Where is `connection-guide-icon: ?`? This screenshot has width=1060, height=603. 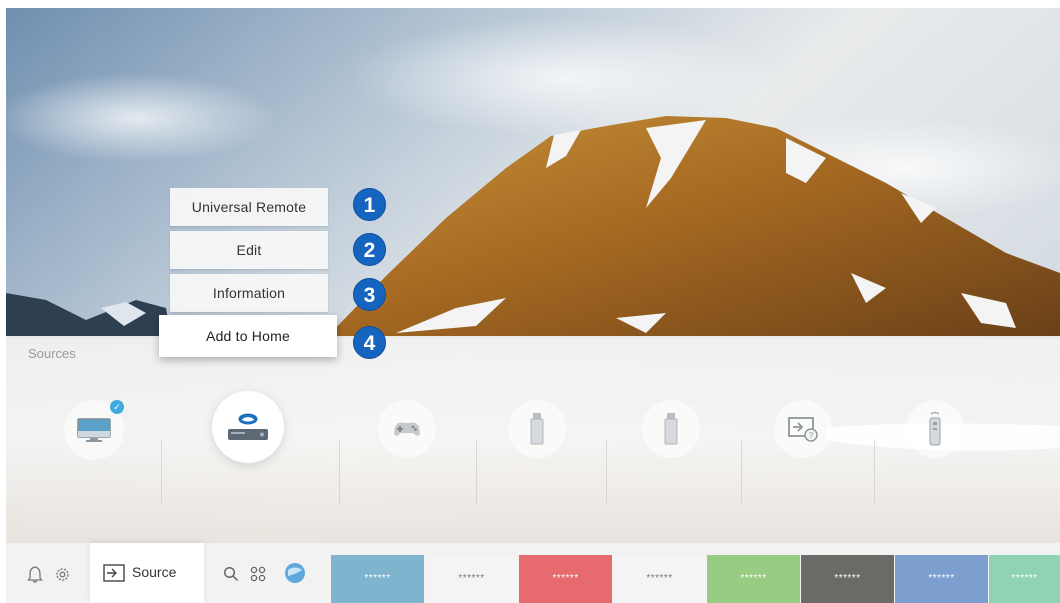
connection-guide-icon: ? is located at coordinates (803, 429).